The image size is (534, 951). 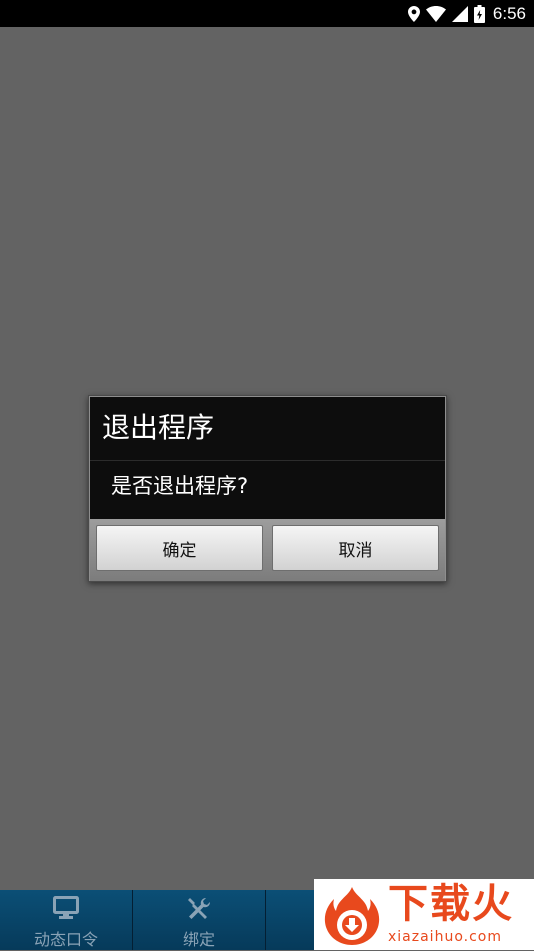 What do you see at coordinates (198, 939) in the screenshot?
I see `tab-label: 绑定` at bounding box center [198, 939].